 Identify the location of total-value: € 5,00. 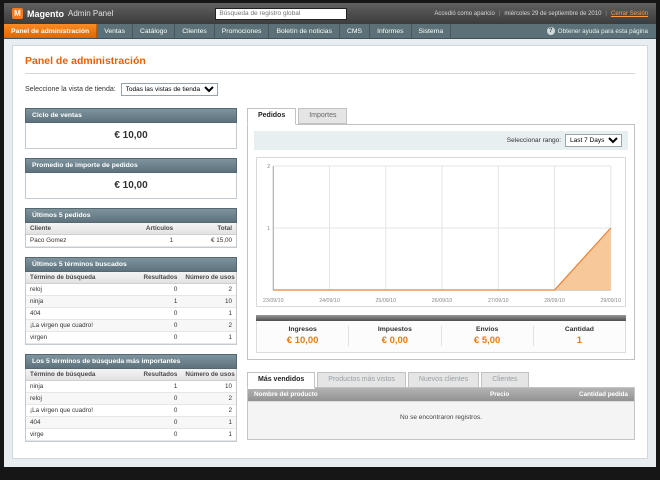
(487, 340).